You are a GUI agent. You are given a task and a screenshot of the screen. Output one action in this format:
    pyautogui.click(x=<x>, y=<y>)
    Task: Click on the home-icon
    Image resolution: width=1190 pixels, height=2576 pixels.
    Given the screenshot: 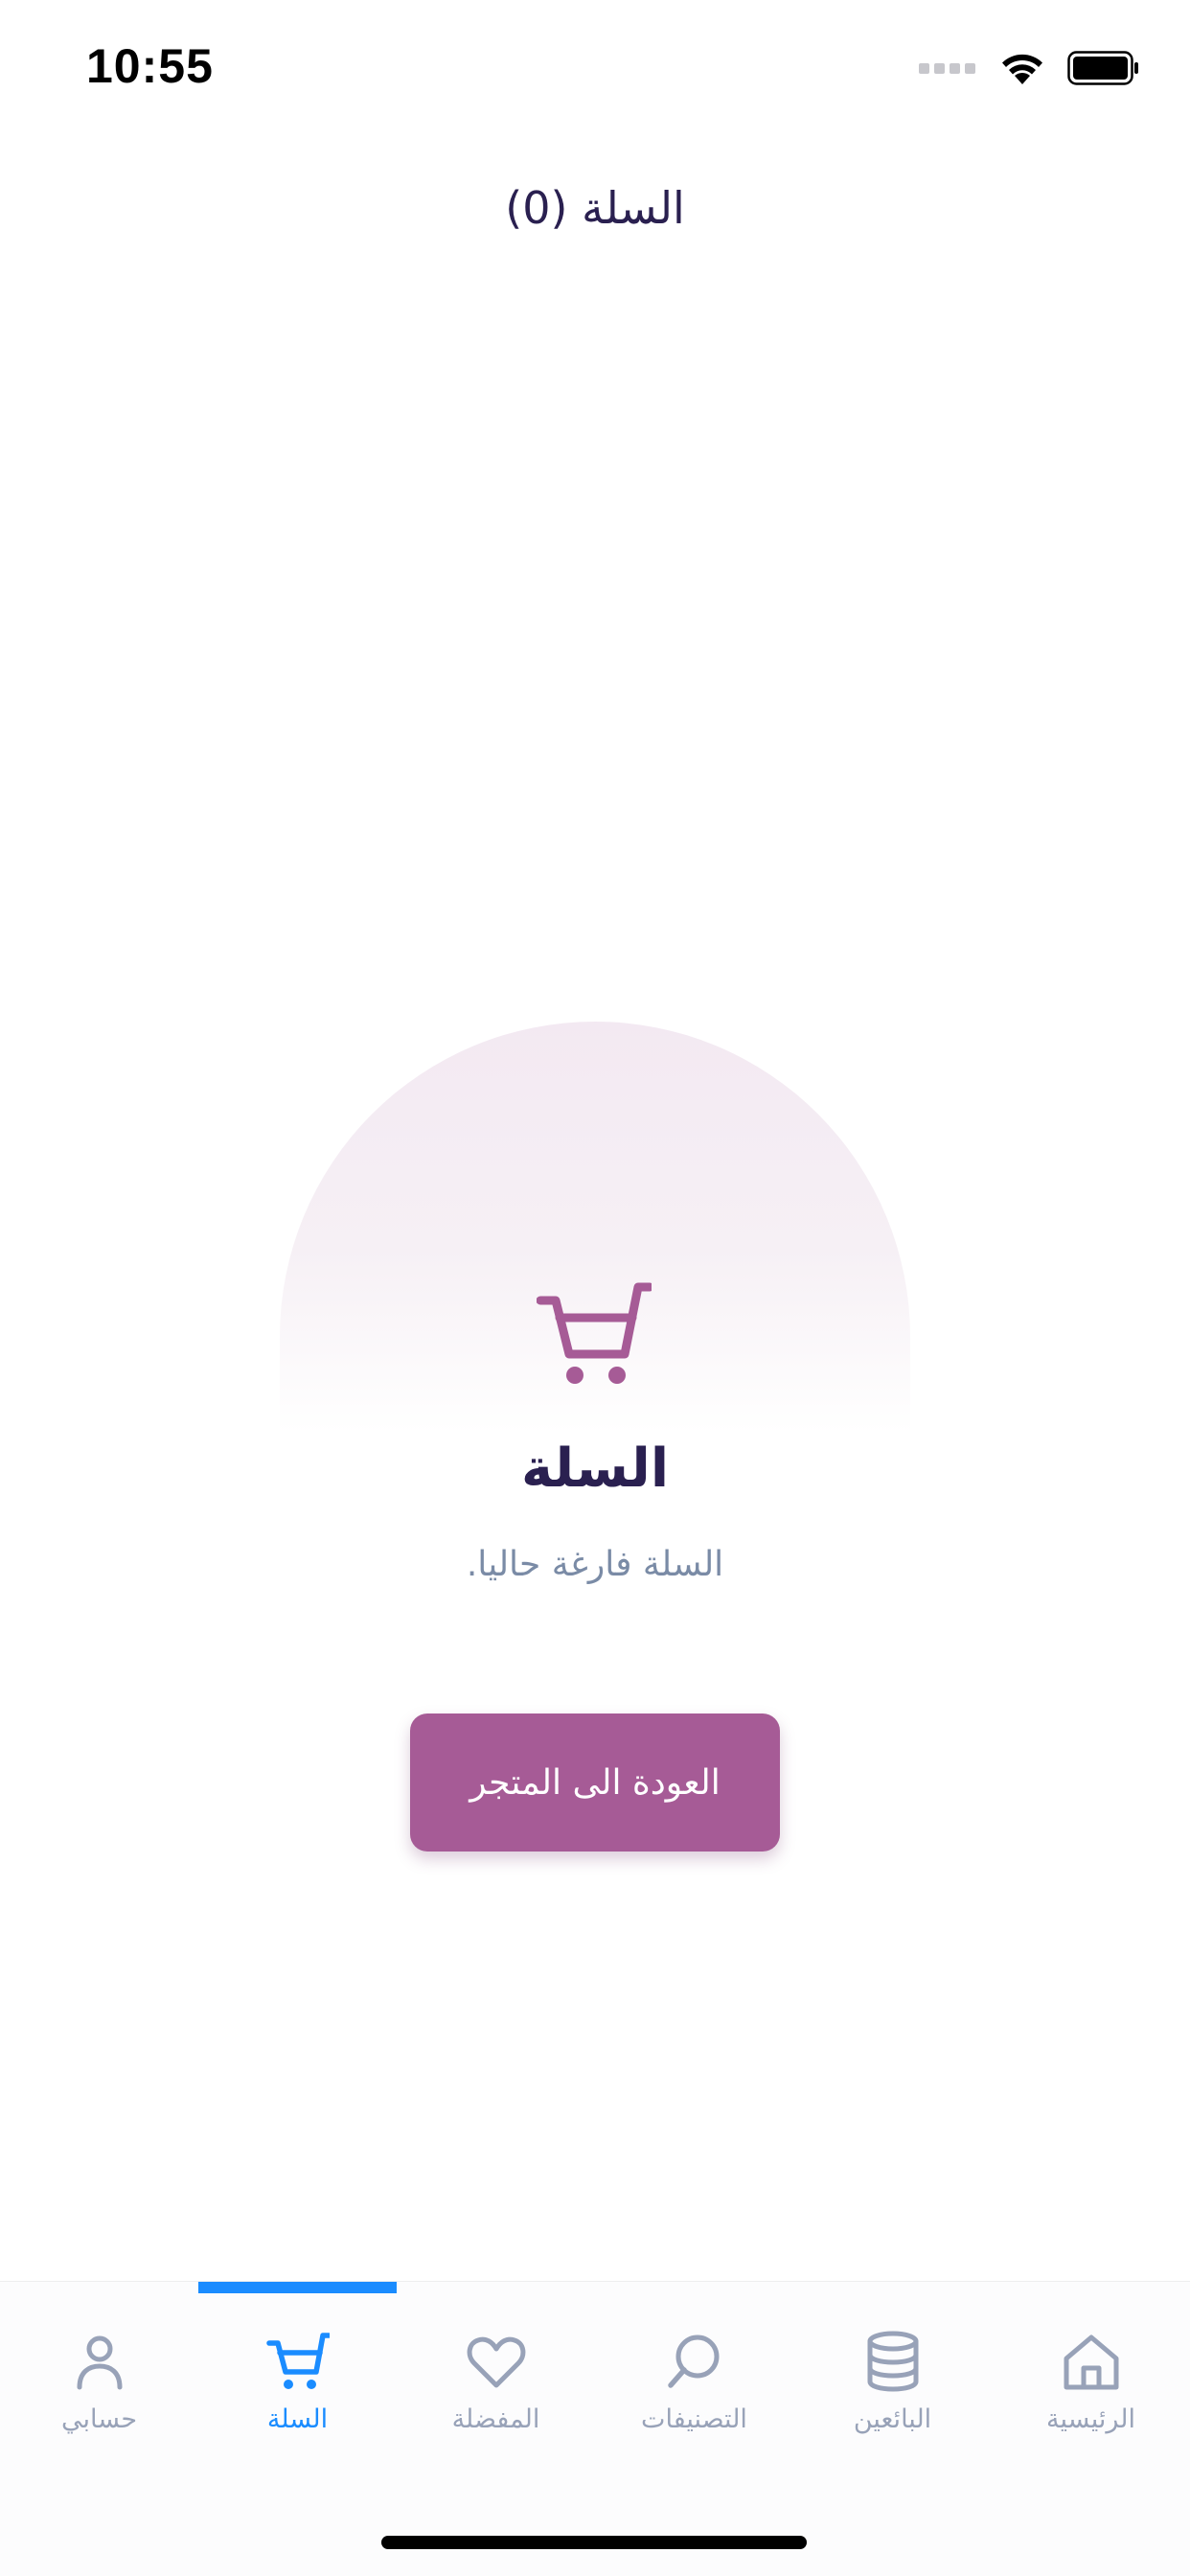 What is the action you would take?
    pyautogui.click(x=1092, y=2362)
    